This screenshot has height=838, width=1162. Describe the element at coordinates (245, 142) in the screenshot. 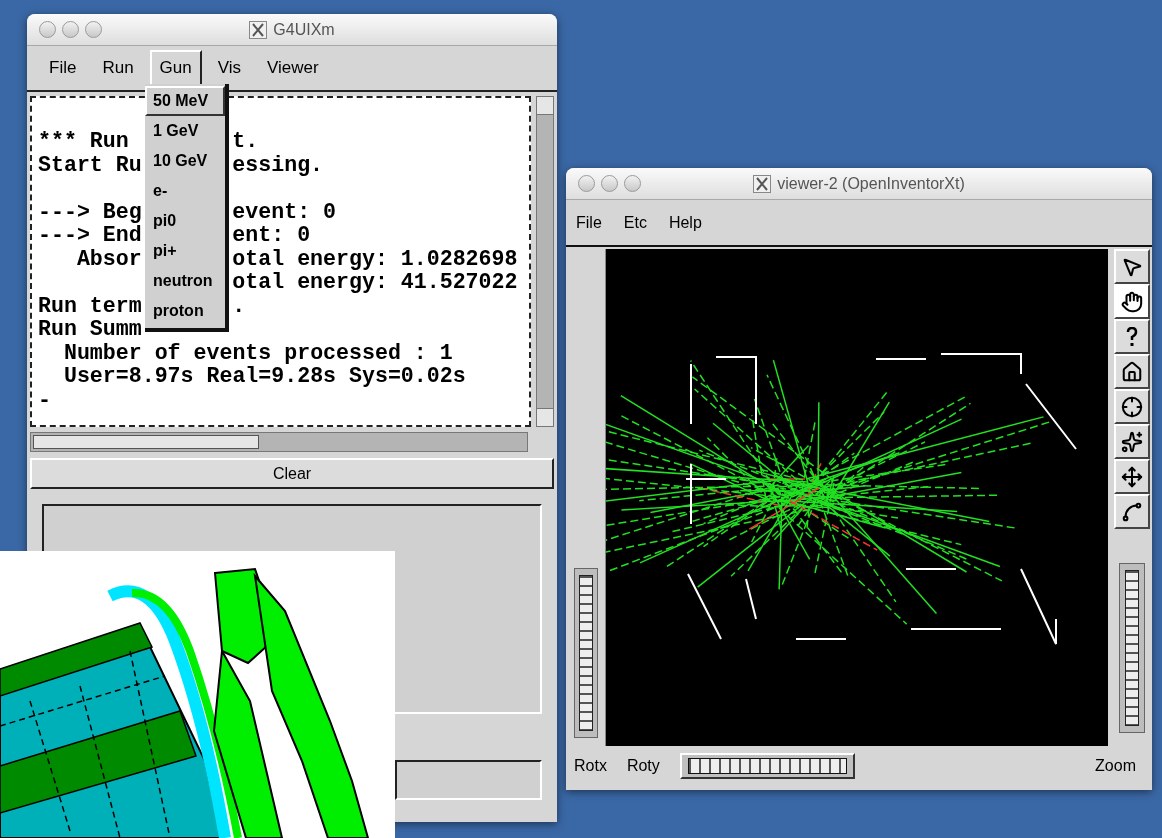

I see `output-text: t.` at that location.